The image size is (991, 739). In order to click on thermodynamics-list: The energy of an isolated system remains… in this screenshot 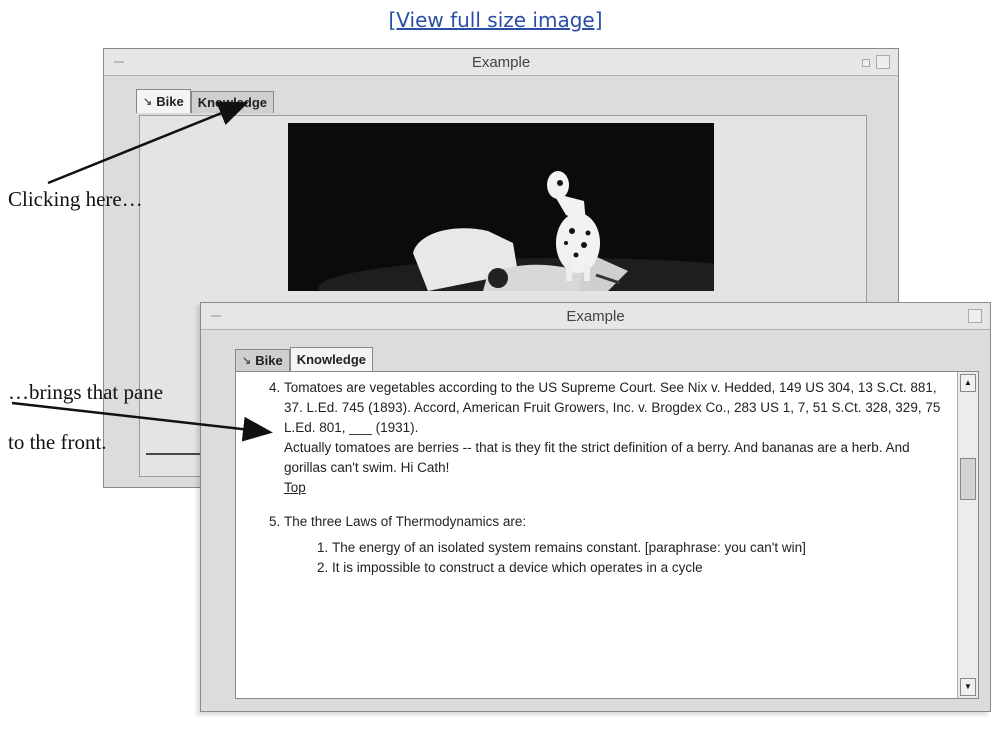, I will do `click(616, 558)`.